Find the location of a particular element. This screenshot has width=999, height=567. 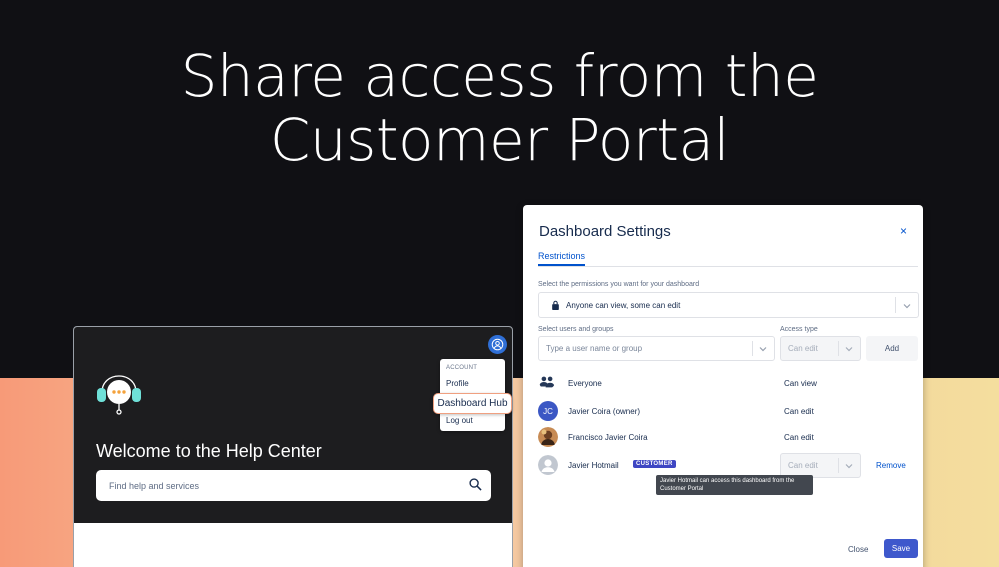

users-label: Select users and groups is located at coordinates (576, 329).